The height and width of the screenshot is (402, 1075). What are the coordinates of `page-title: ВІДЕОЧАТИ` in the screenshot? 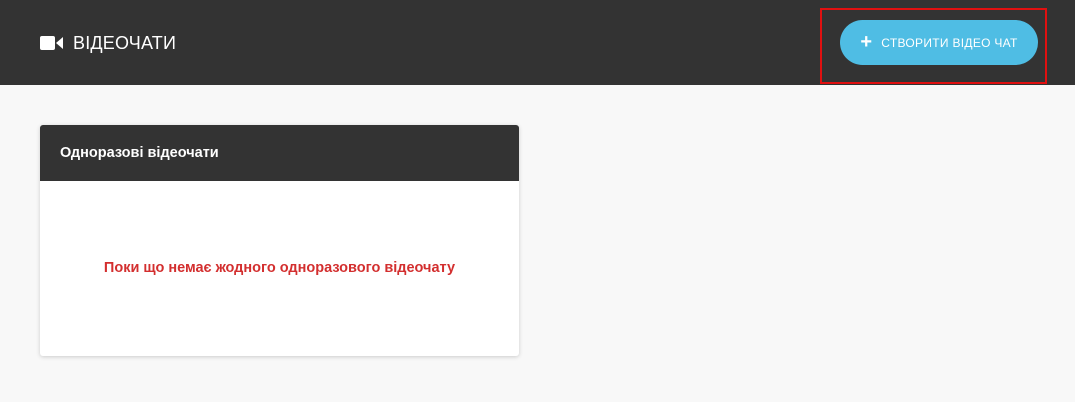 It's located at (125, 42).